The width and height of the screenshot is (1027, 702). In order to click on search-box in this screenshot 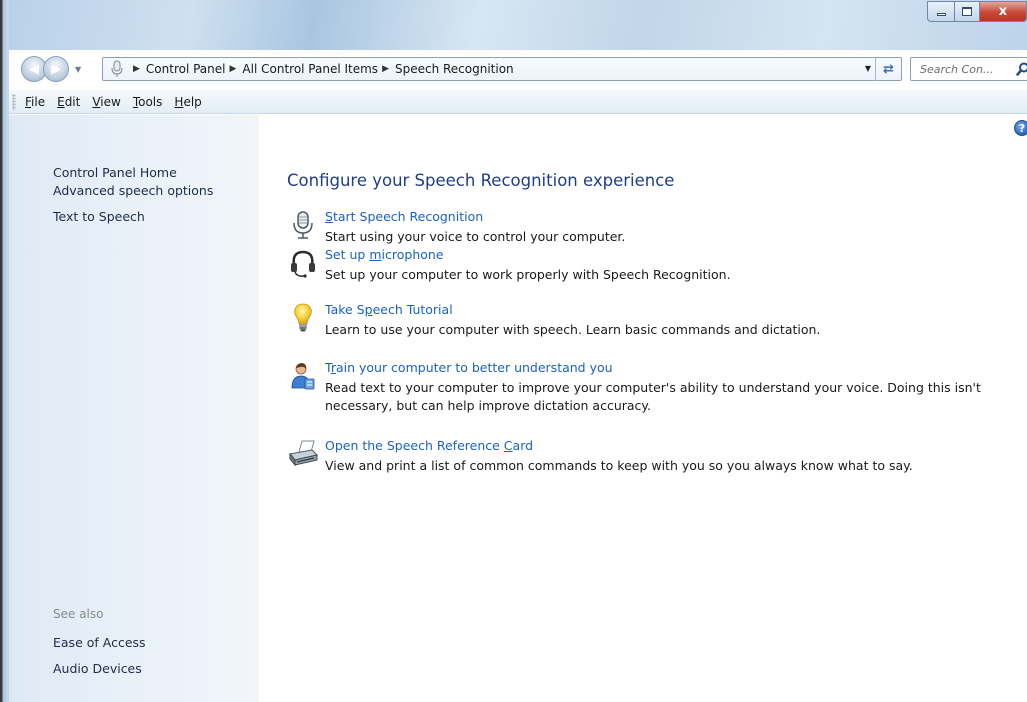, I will do `click(968, 69)`.